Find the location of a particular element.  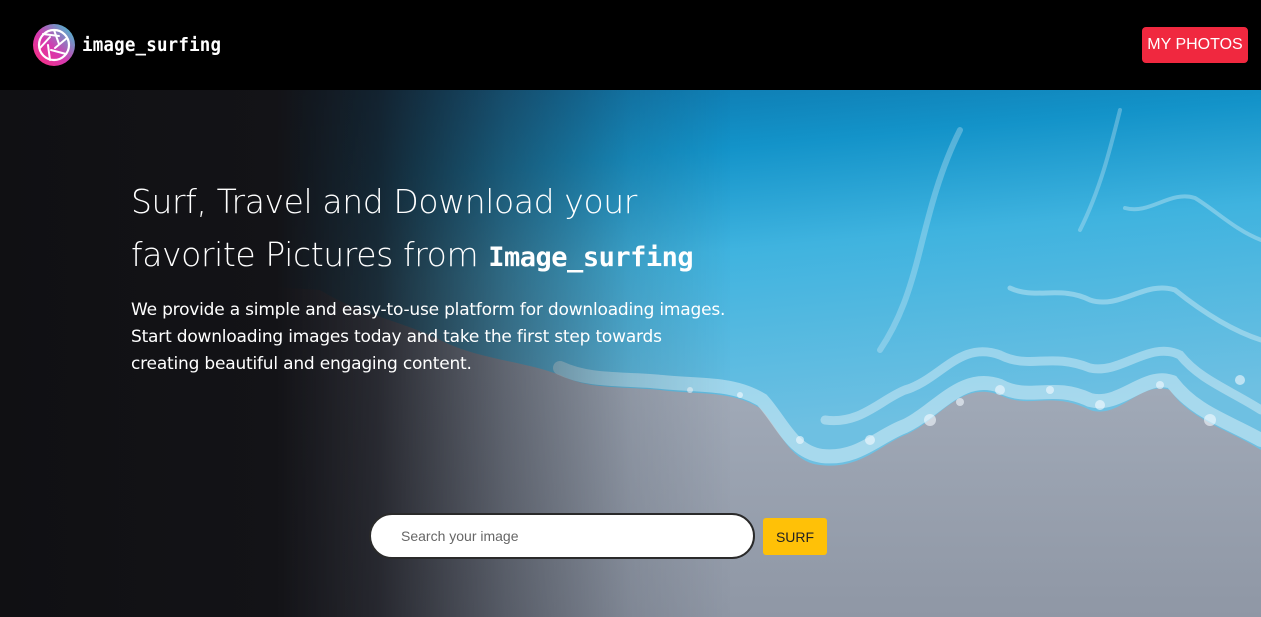

logo-text: image_surfing is located at coordinates (152, 45).